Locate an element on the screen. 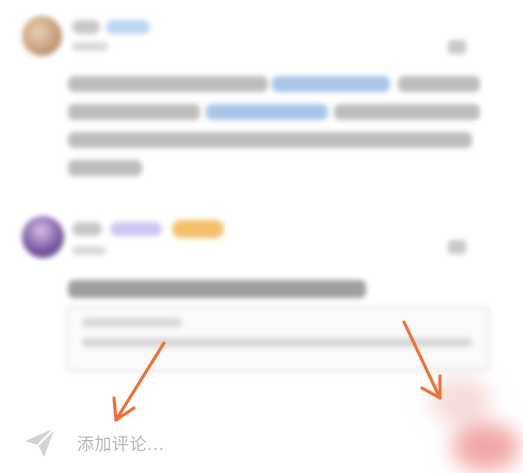 Image resolution: width=523 pixels, height=473 pixels. vip-badge is located at coordinates (136, 229).